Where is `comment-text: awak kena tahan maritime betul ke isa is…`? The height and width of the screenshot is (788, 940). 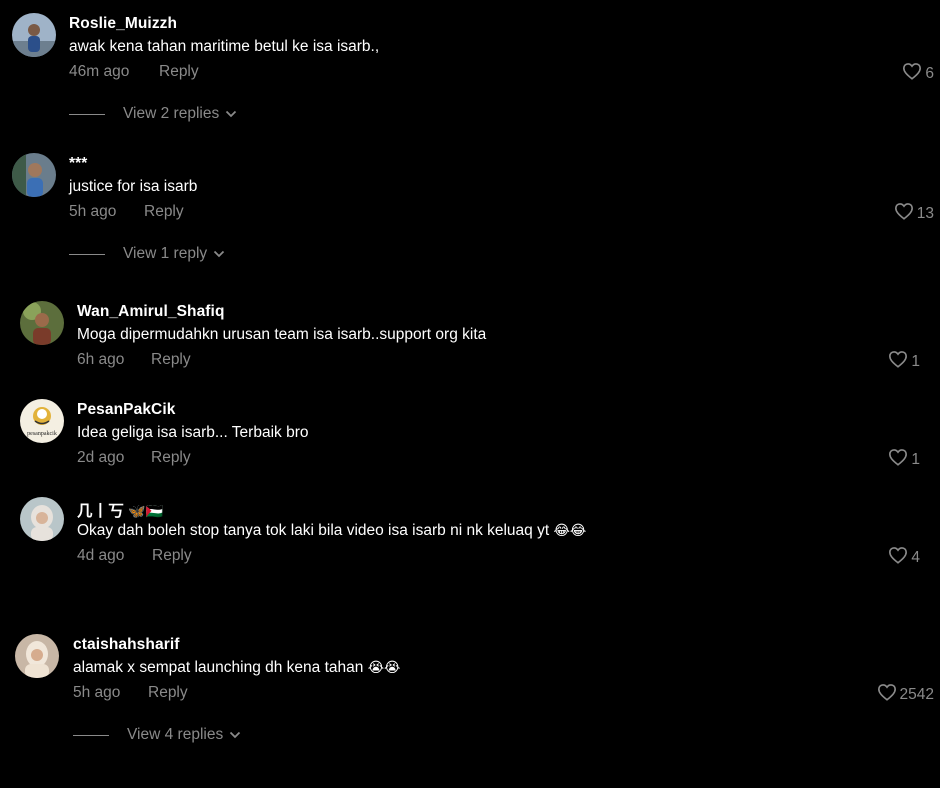 comment-text: awak kena tahan maritime betul ke isa is… is located at coordinates (224, 46).